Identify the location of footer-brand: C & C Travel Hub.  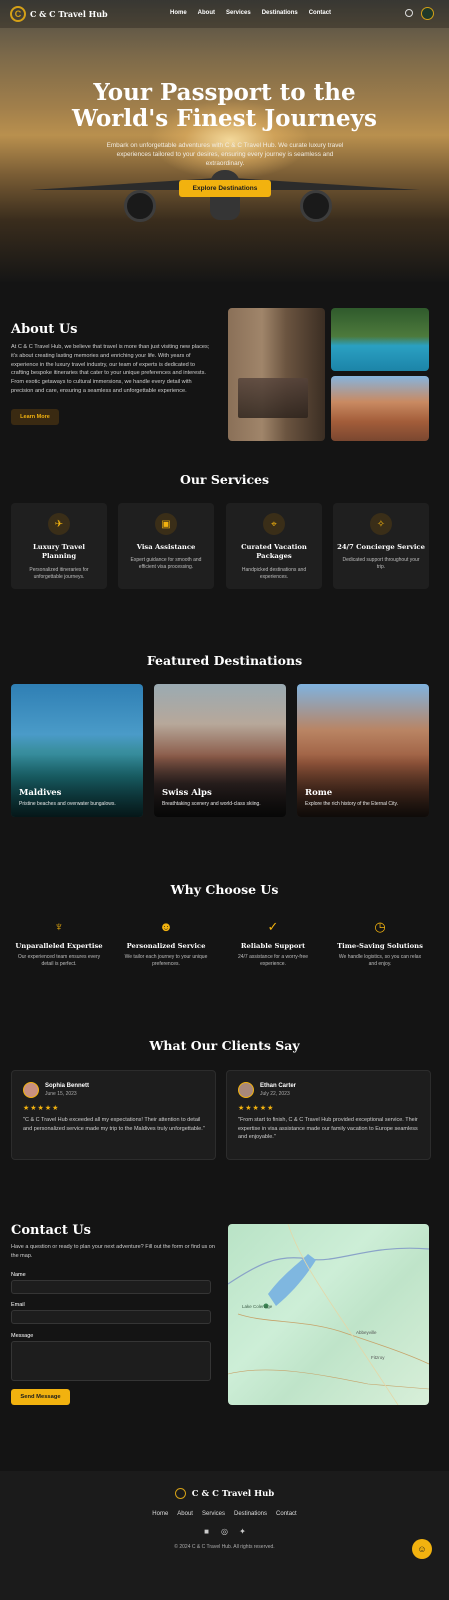
(233, 1493).